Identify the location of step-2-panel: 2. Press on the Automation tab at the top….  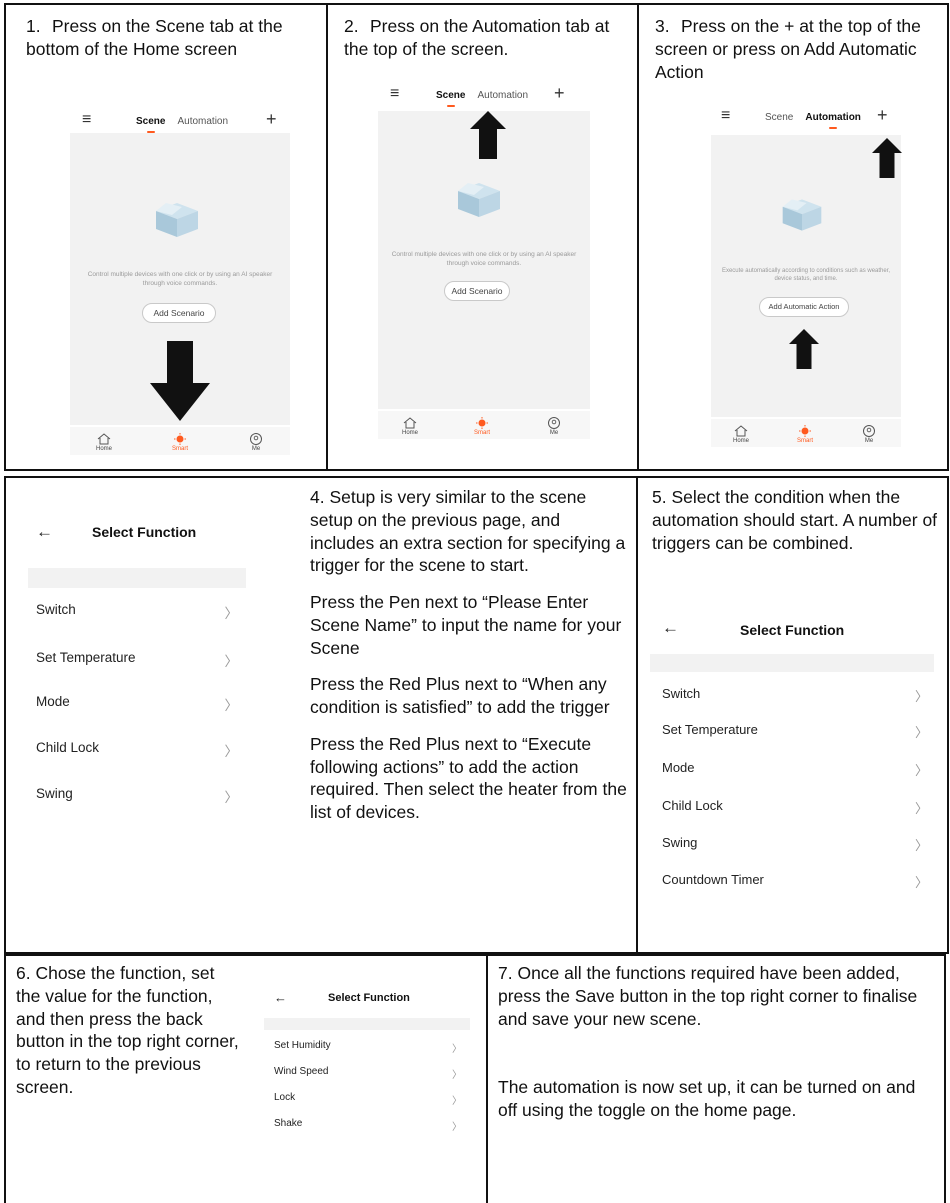
(482, 237).